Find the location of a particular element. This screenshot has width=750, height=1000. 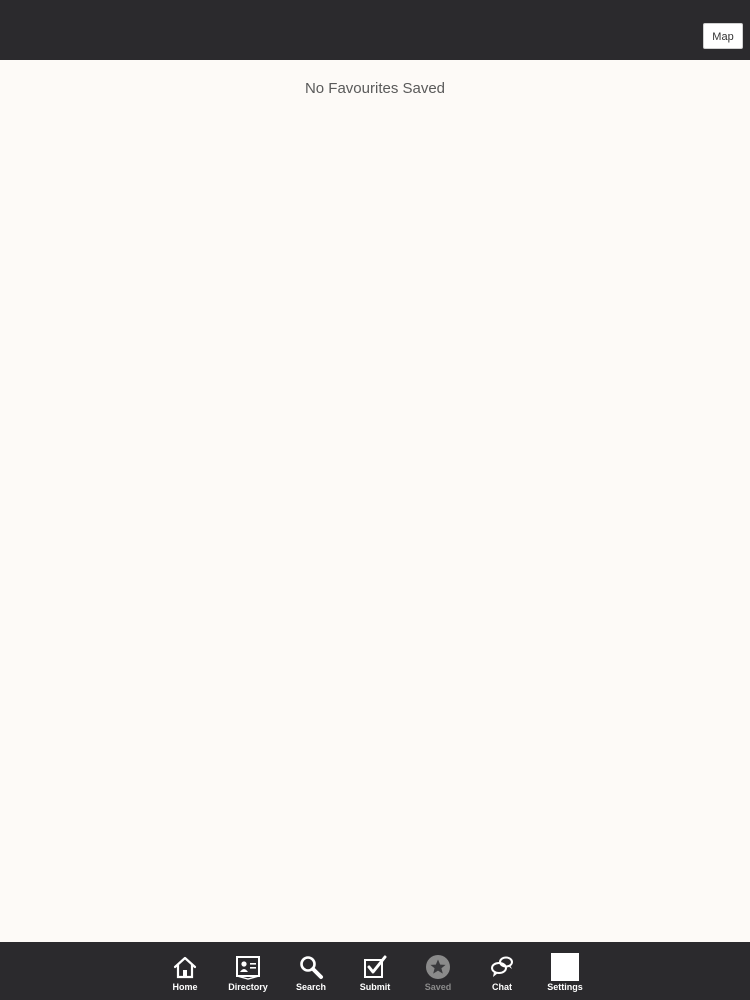

map-button: Map is located at coordinates (723, 36).